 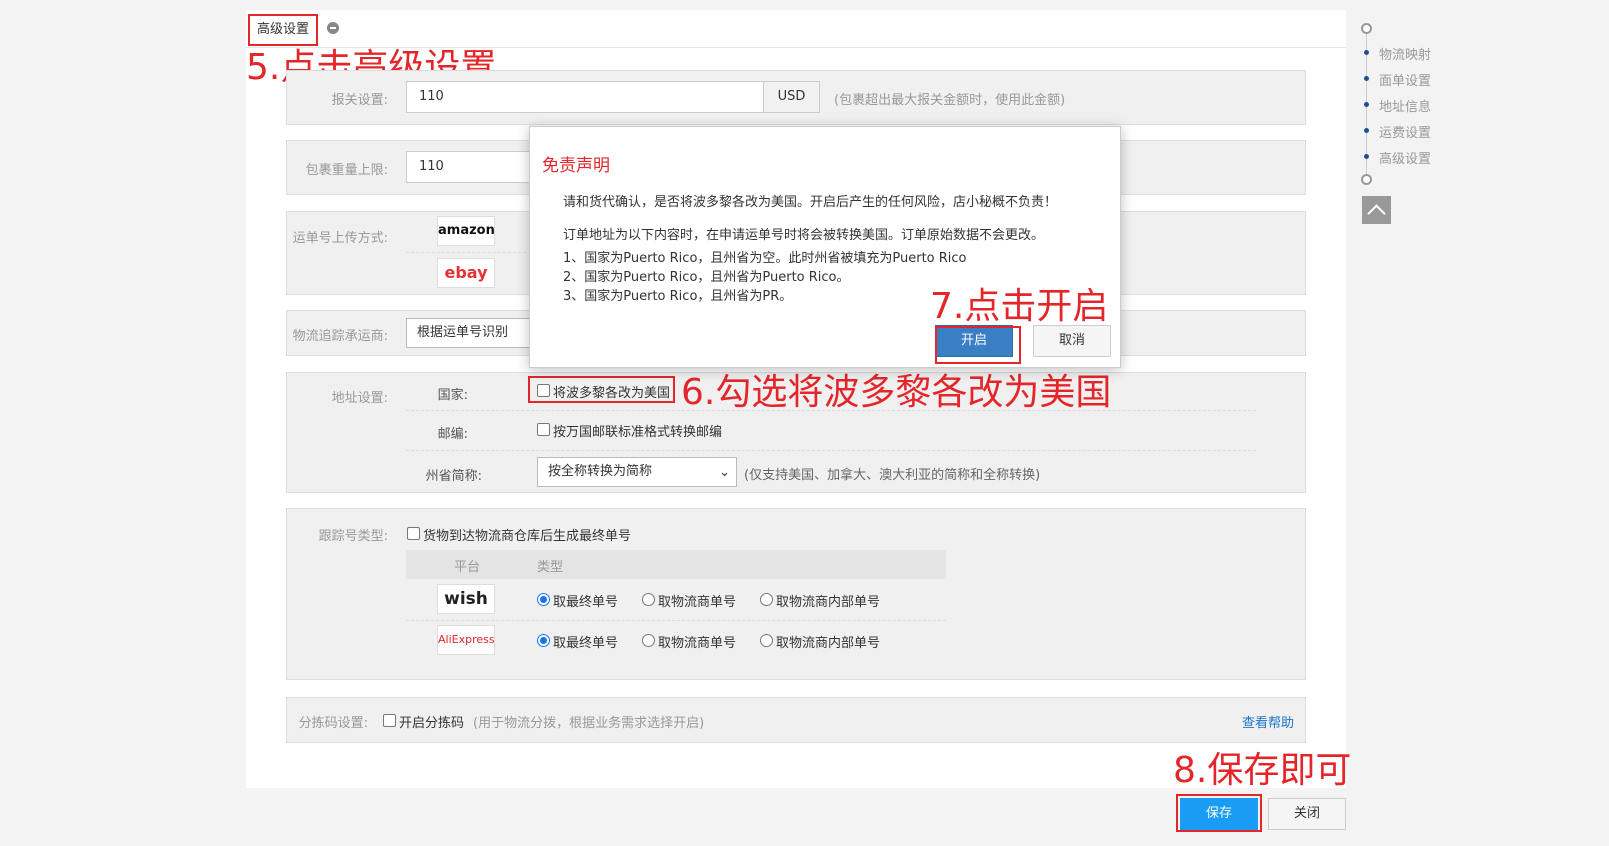 I want to click on sorting-checkbox, so click(x=389, y=720).